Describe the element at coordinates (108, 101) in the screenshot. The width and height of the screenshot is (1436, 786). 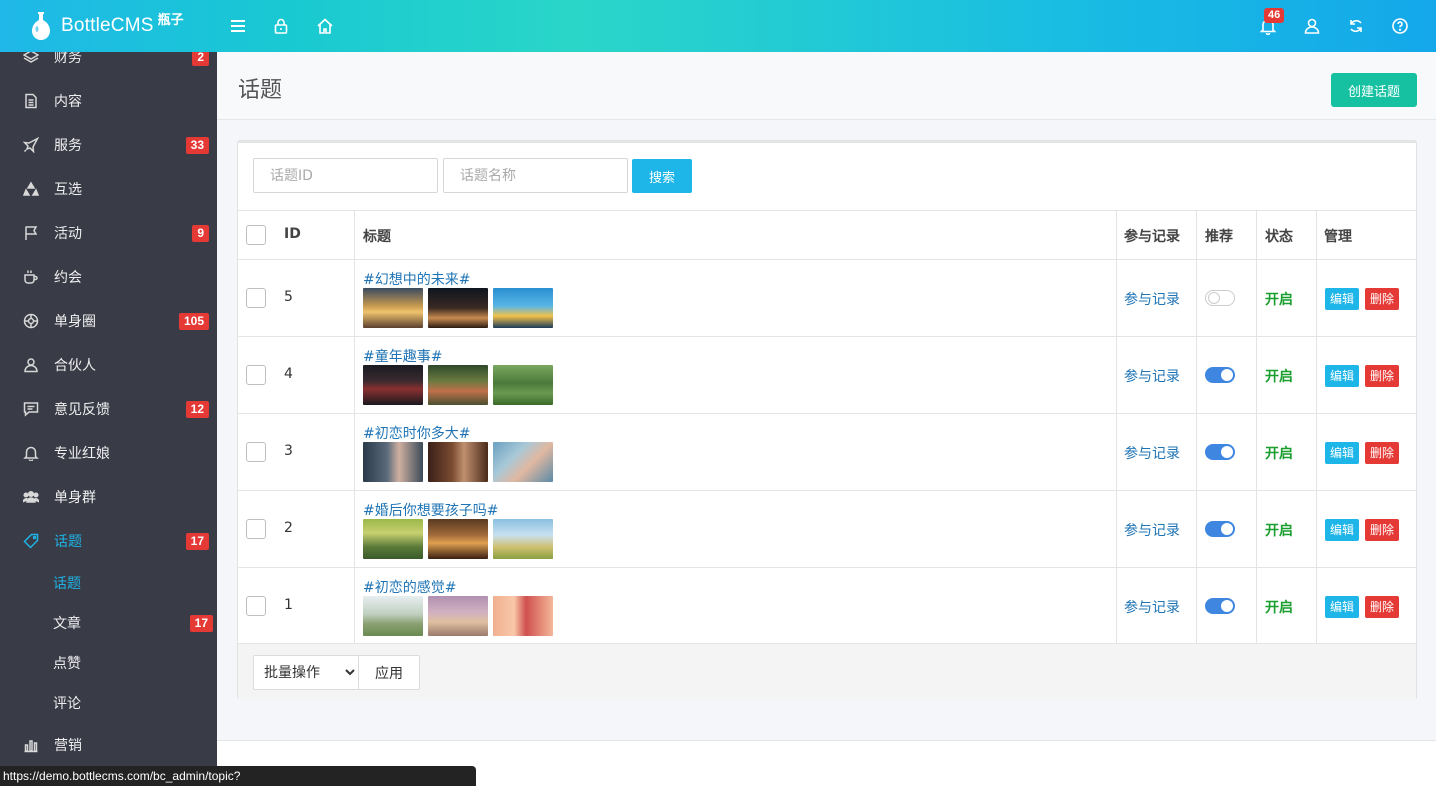
I see `sidebar-item-content: 内容` at that location.